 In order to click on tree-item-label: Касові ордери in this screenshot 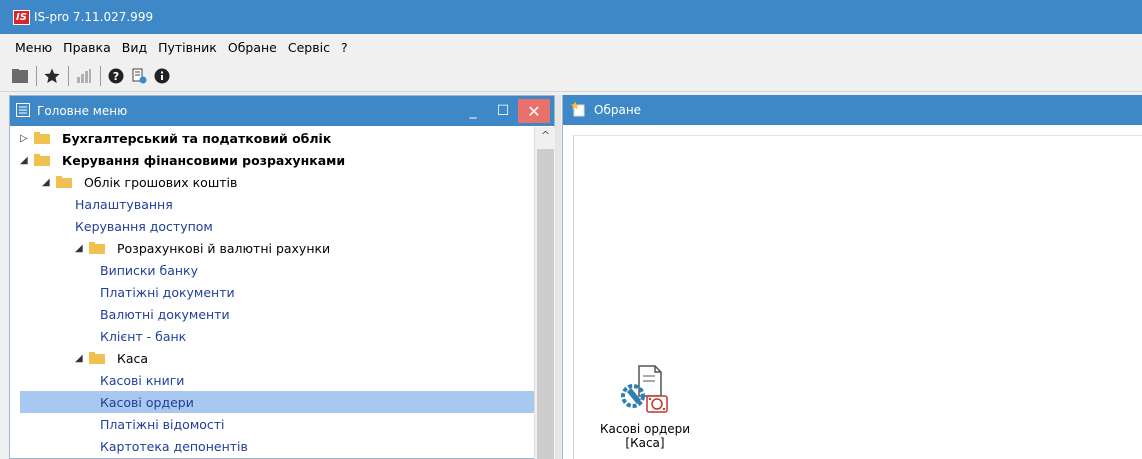, I will do `click(147, 402)`.